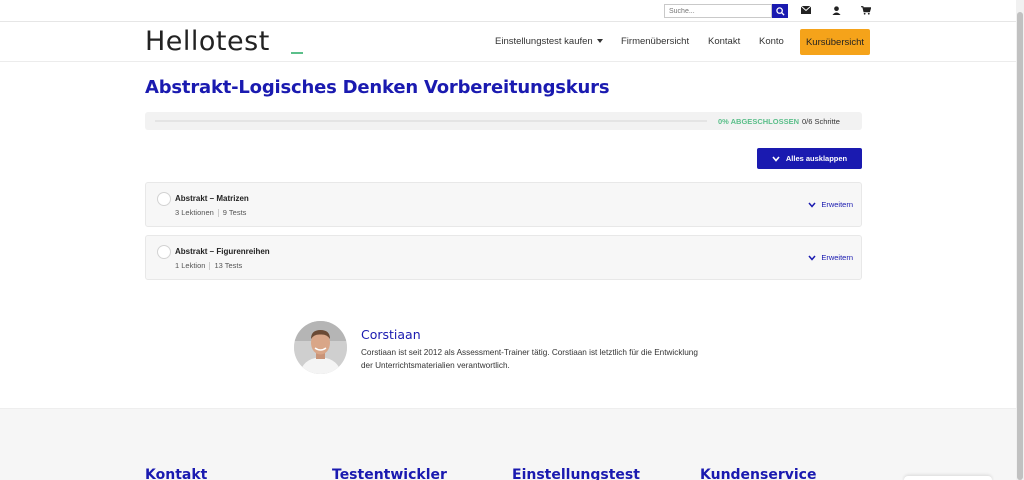  Describe the element at coordinates (544, 41) in the screenshot. I see `nav-buy-test-label: Einstellungstest kaufen` at that location.